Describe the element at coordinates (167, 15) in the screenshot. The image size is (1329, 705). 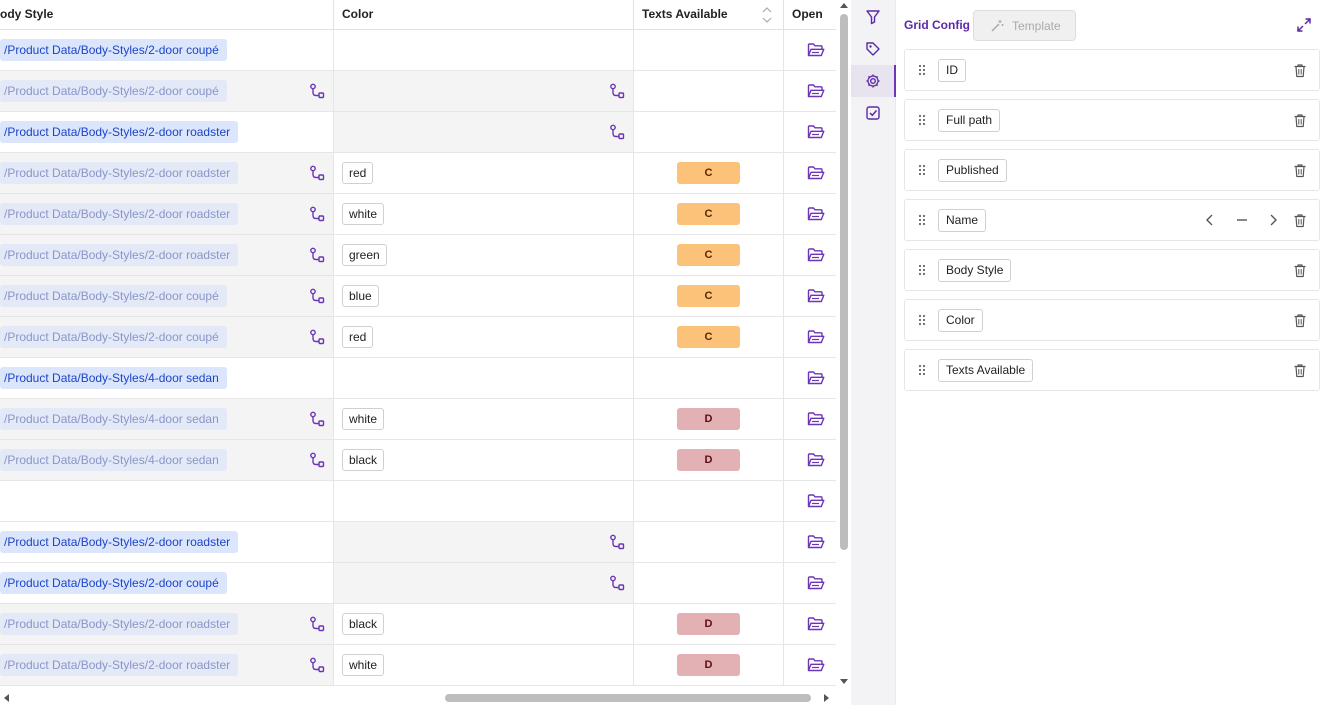
I see `column-header-body-style: ody Style` at that location.